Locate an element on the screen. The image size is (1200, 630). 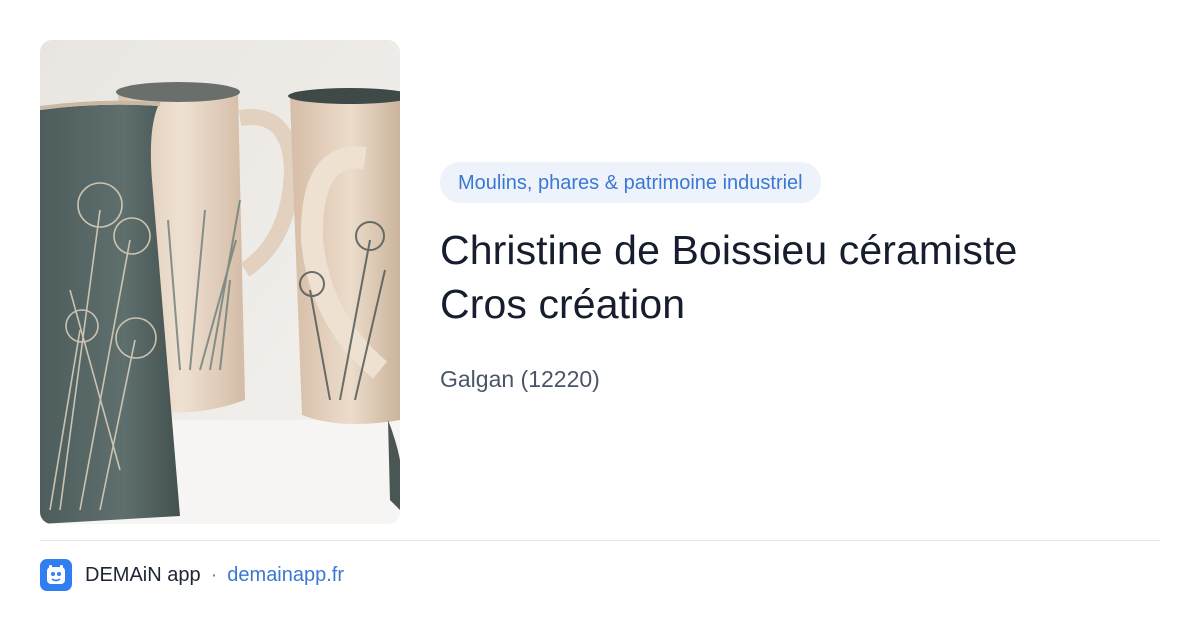
footer-divider is located at coordinates (600, 540).